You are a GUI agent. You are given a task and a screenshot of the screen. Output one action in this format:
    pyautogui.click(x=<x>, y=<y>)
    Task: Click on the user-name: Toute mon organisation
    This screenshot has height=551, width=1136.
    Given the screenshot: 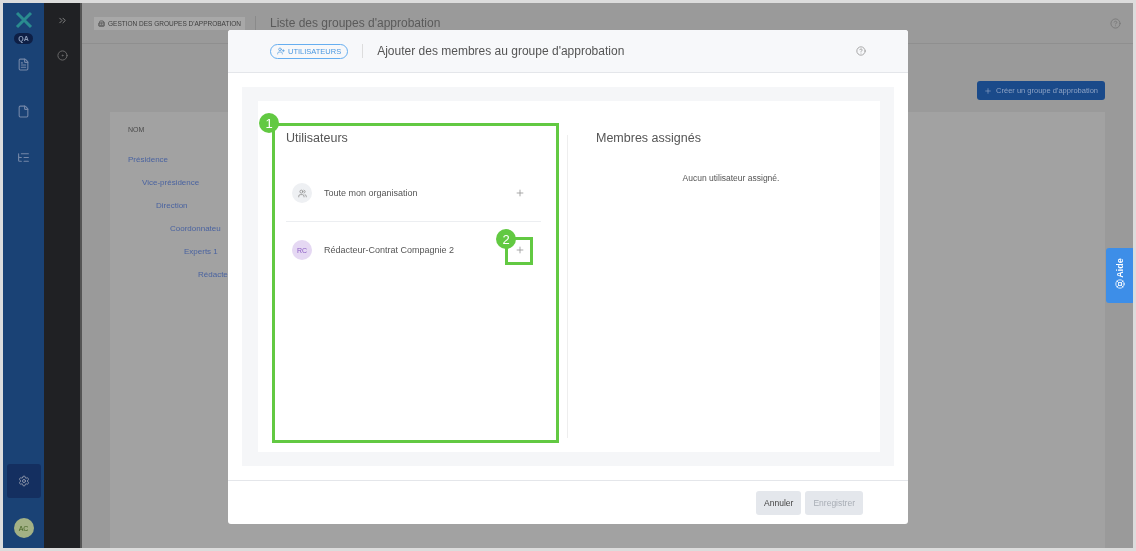 What is the action you would take?
    pyautogui.click(x=371, y=193)
    